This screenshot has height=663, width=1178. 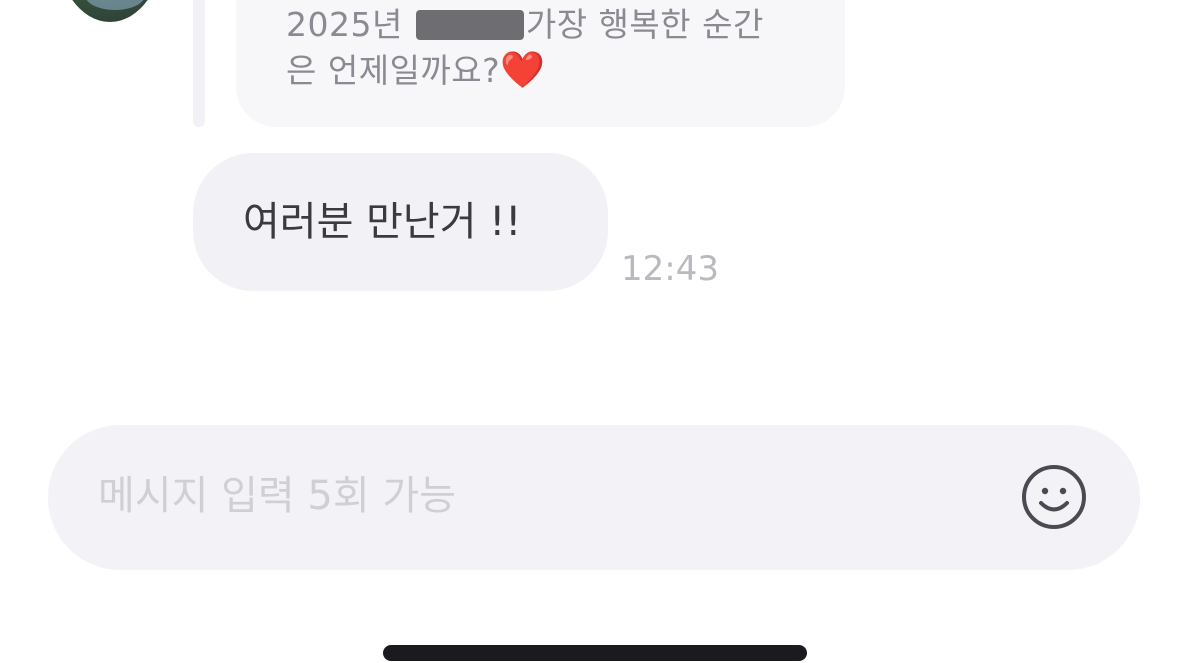 I want to click on quote-indicator-bar, so click(x=199, y=63).